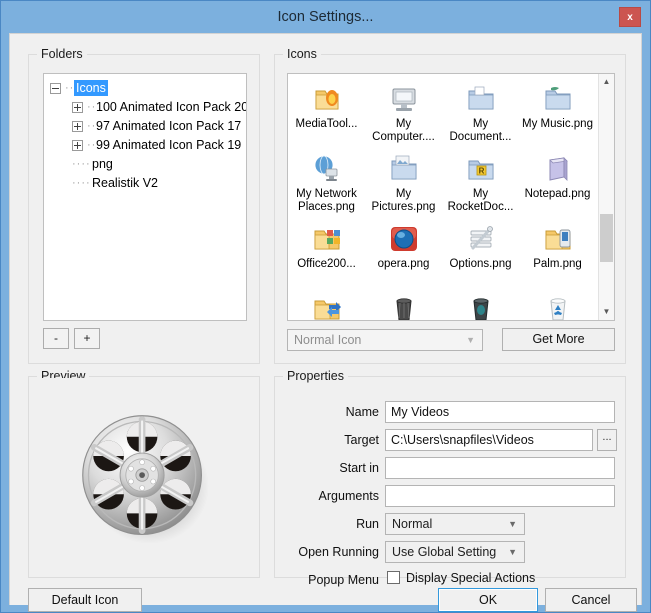  Describe the element at coordinates (557, 124) in the screenshot. I see `icon-caption: My Music.png` at that location.